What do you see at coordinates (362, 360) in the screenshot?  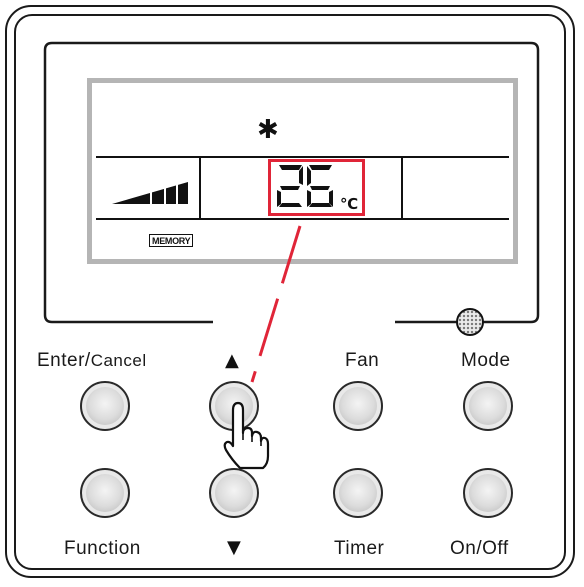 I see `fan-label: Fan` at bounding box center [362, 360].